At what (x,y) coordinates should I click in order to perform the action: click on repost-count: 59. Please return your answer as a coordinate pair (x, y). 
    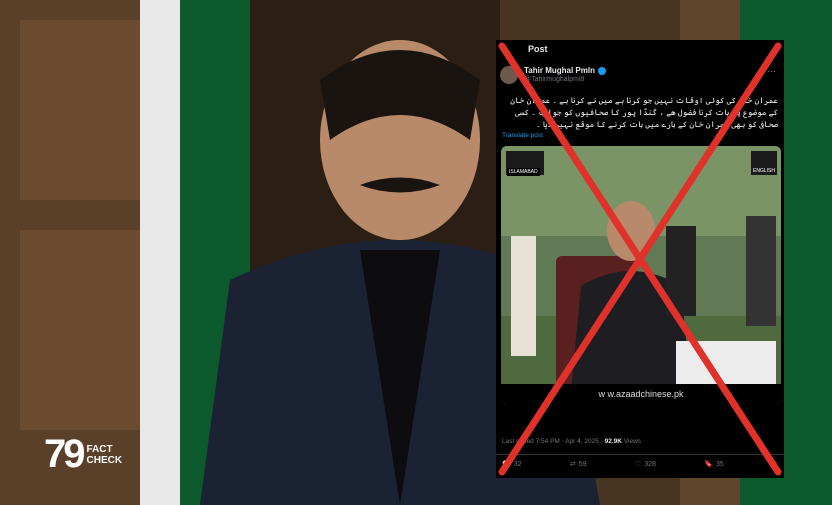
    Looking at the image, I should click on (582, 464).